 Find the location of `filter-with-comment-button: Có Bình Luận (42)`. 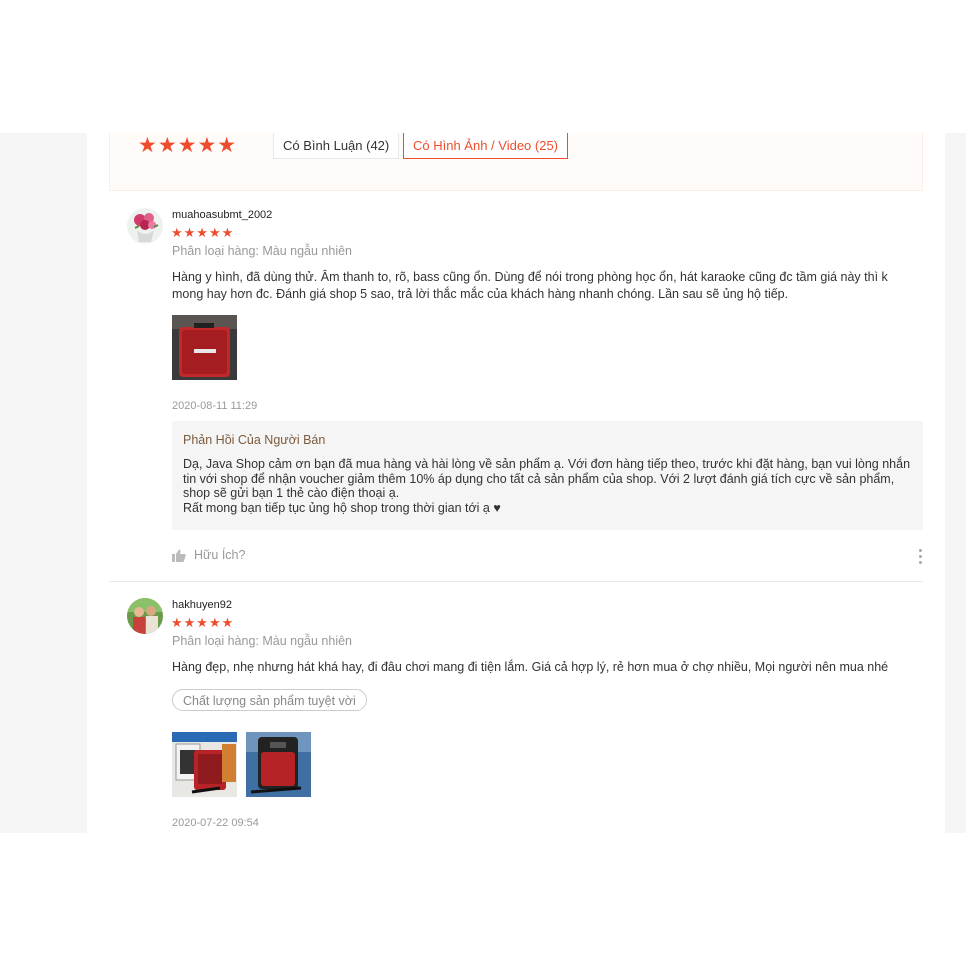

filter-with-comment-button: Có Bình Luận (42) is located at coordinates (336, 146).